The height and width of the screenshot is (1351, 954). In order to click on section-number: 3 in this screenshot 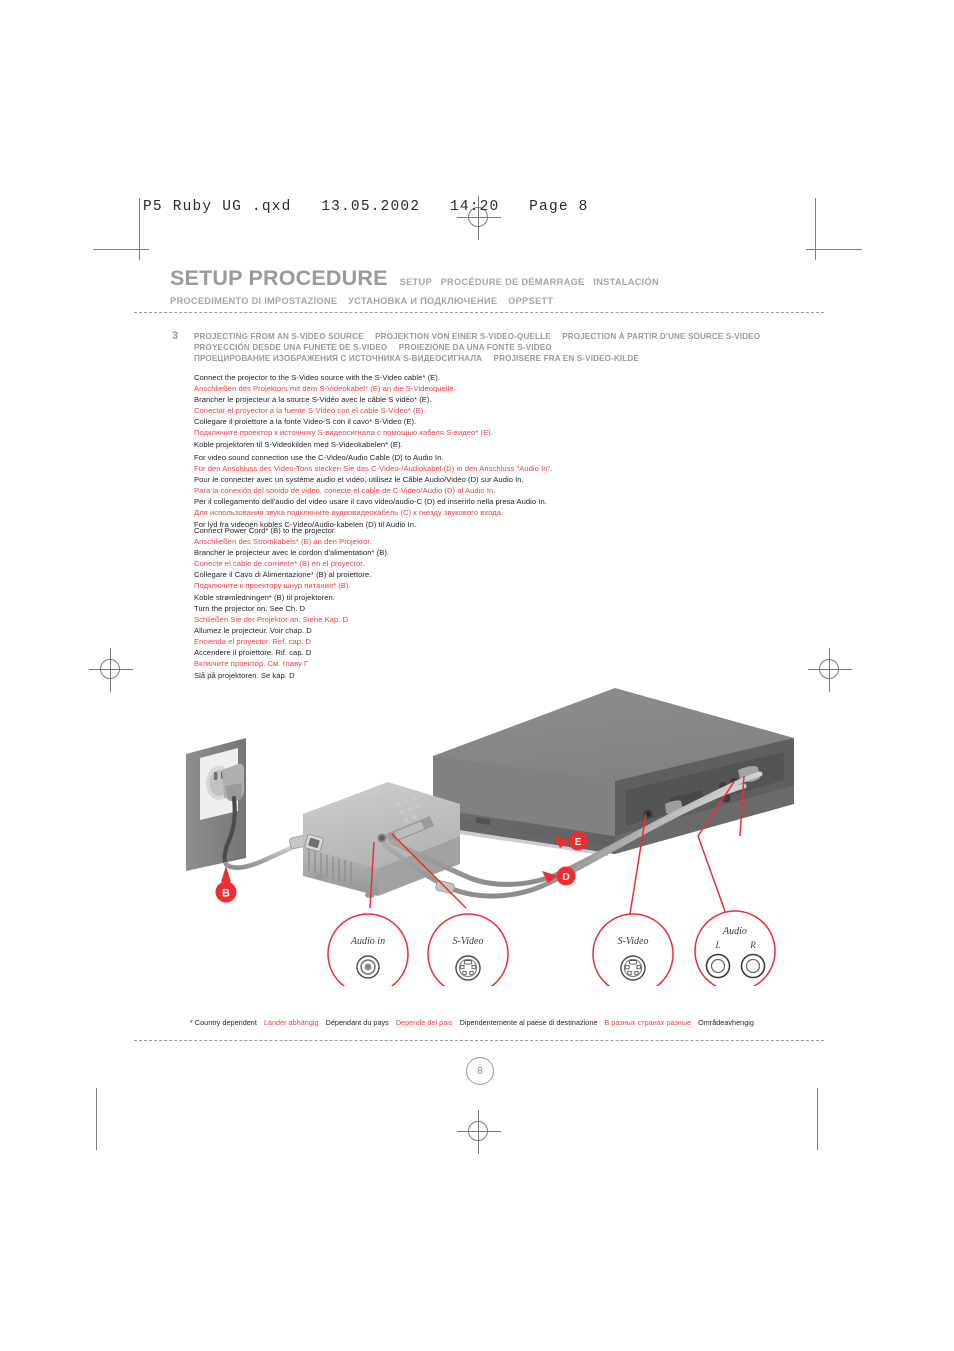, I will do `click(175, 336)`.